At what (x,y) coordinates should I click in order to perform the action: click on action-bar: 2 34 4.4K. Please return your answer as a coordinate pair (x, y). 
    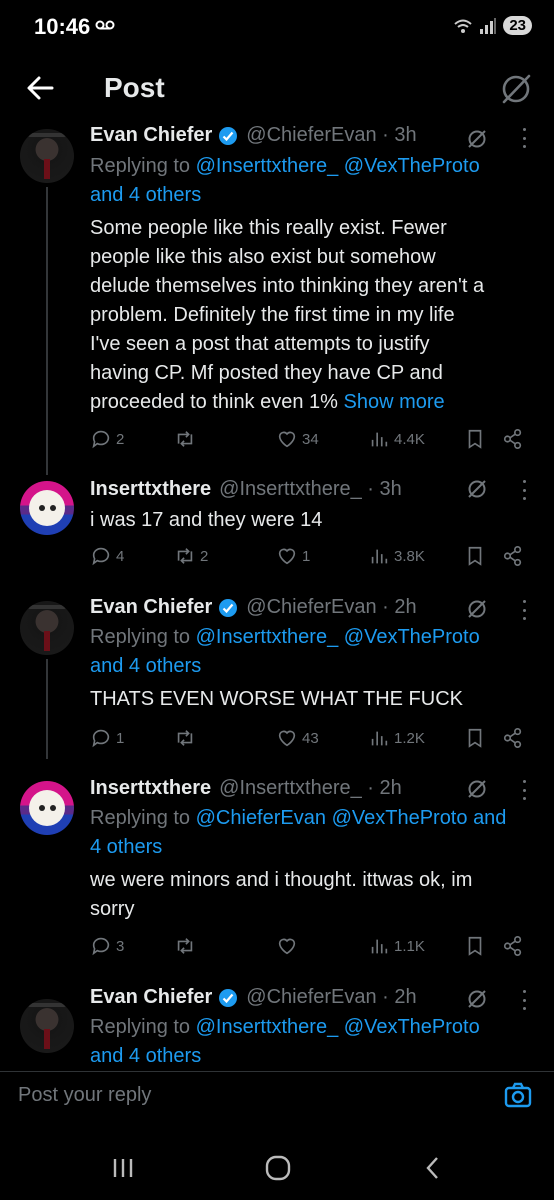
    Looking at the image, I should click on (310, 440).